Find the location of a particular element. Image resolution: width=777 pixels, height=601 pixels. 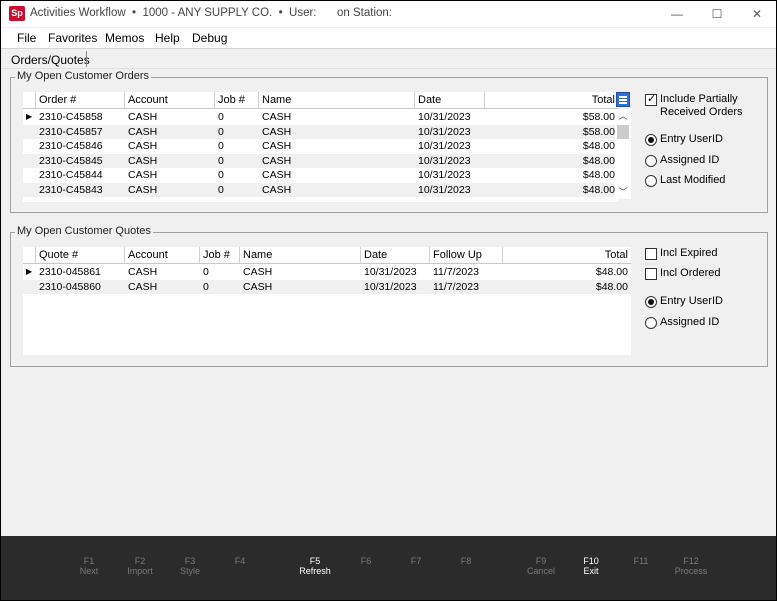

fkey-f9: F9 Cancel is located at coordinates (541, 566).